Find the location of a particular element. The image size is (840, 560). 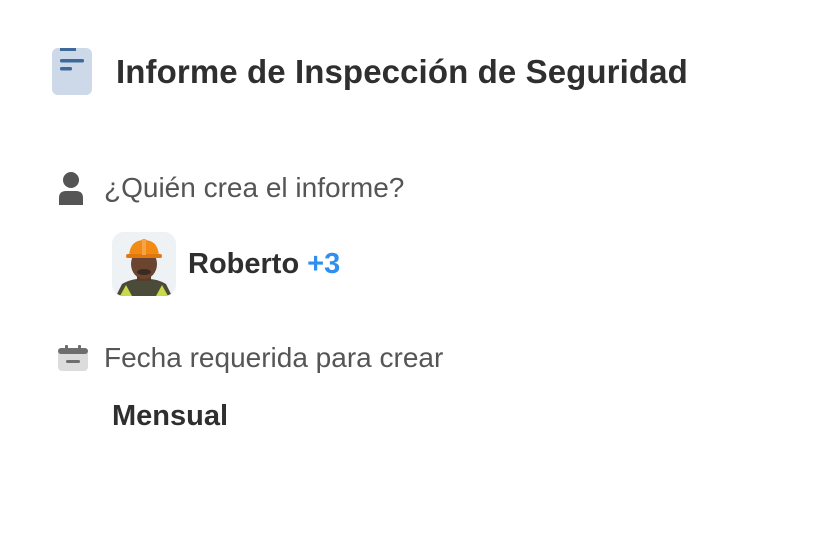

creator-label: ¿Quién crea el informe? is located at coordinates (254, 187).